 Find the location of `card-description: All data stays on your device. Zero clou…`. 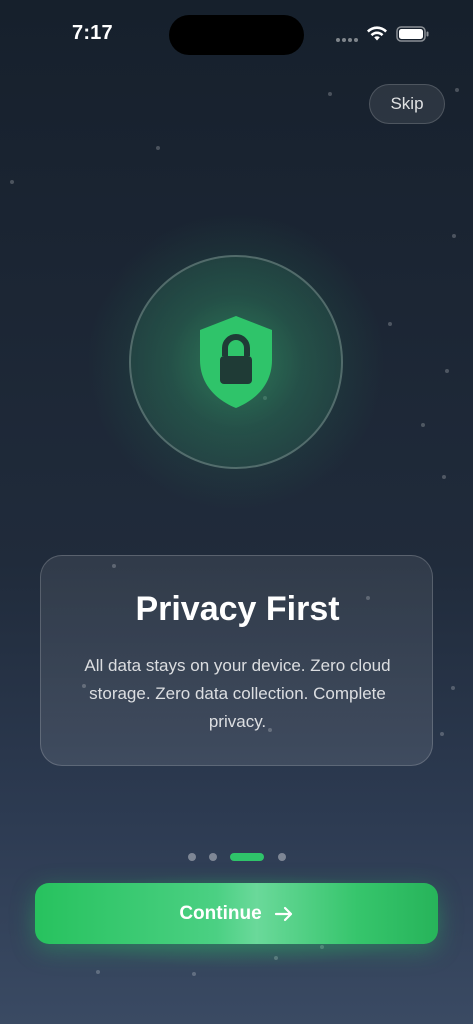

card-description: All data stays on your device. Zero clou… is located at coordinates (237, 693).